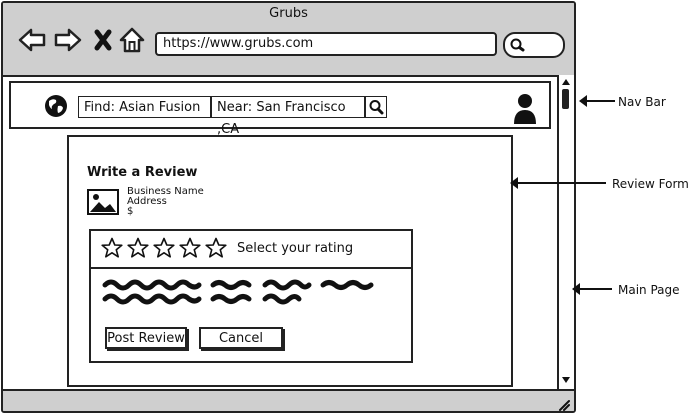 The image size is (689, 416). I want to click on review-form-arrow-icon, so click(558, 183).